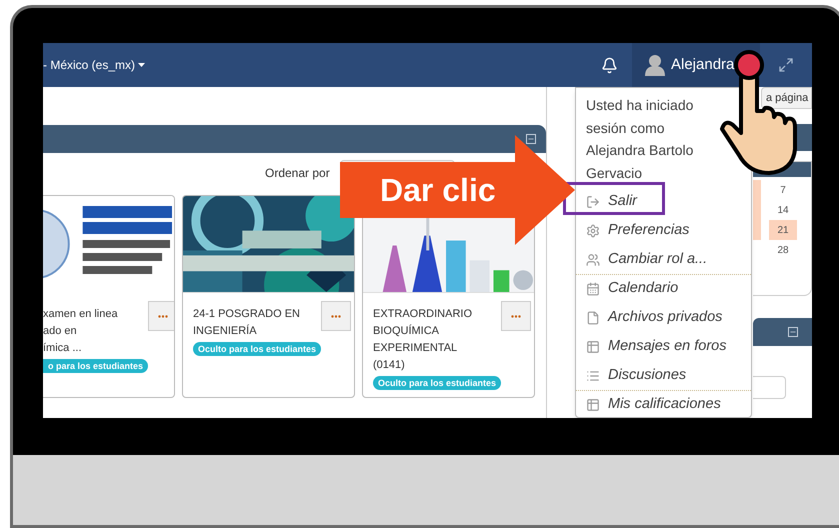  I want to click on caret-icon, so click(142, 65).